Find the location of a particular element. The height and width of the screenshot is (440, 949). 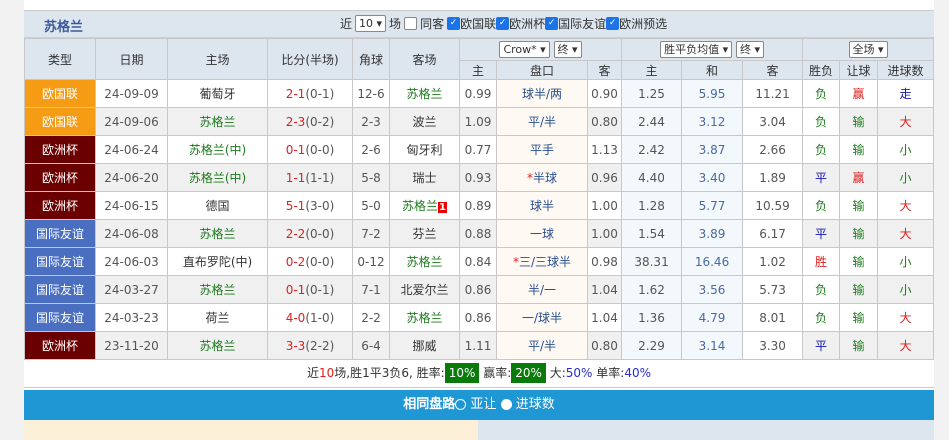

eu-draw-odds: 5.95 is located at coordinates (712, 93).